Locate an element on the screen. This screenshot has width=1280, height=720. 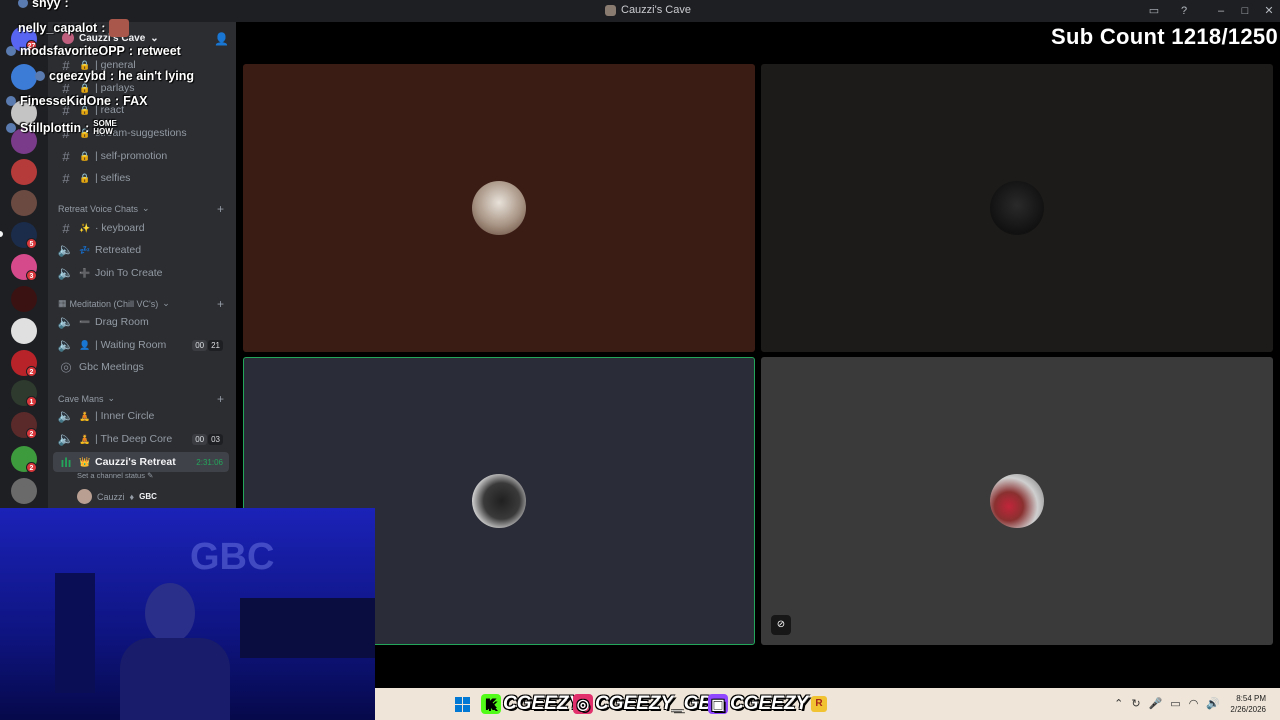
voice-user: Cauzzi ♦ GBC is located at coordinates (117, 496).